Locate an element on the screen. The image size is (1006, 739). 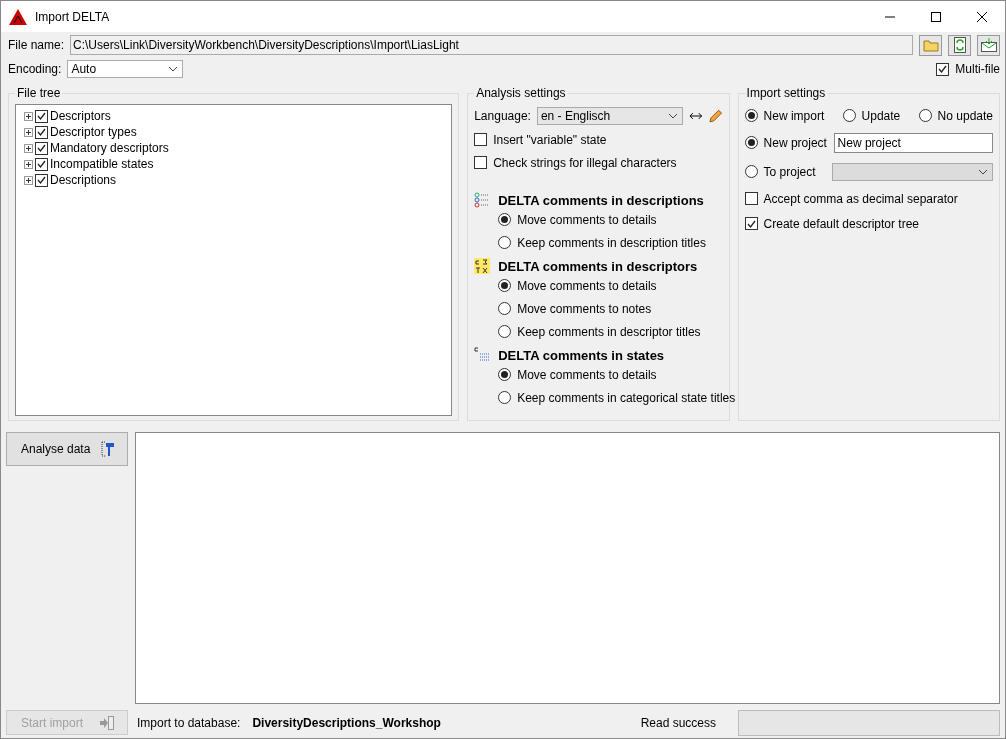
radio-label: Move comments to notes is located at coordinates (584, 308).